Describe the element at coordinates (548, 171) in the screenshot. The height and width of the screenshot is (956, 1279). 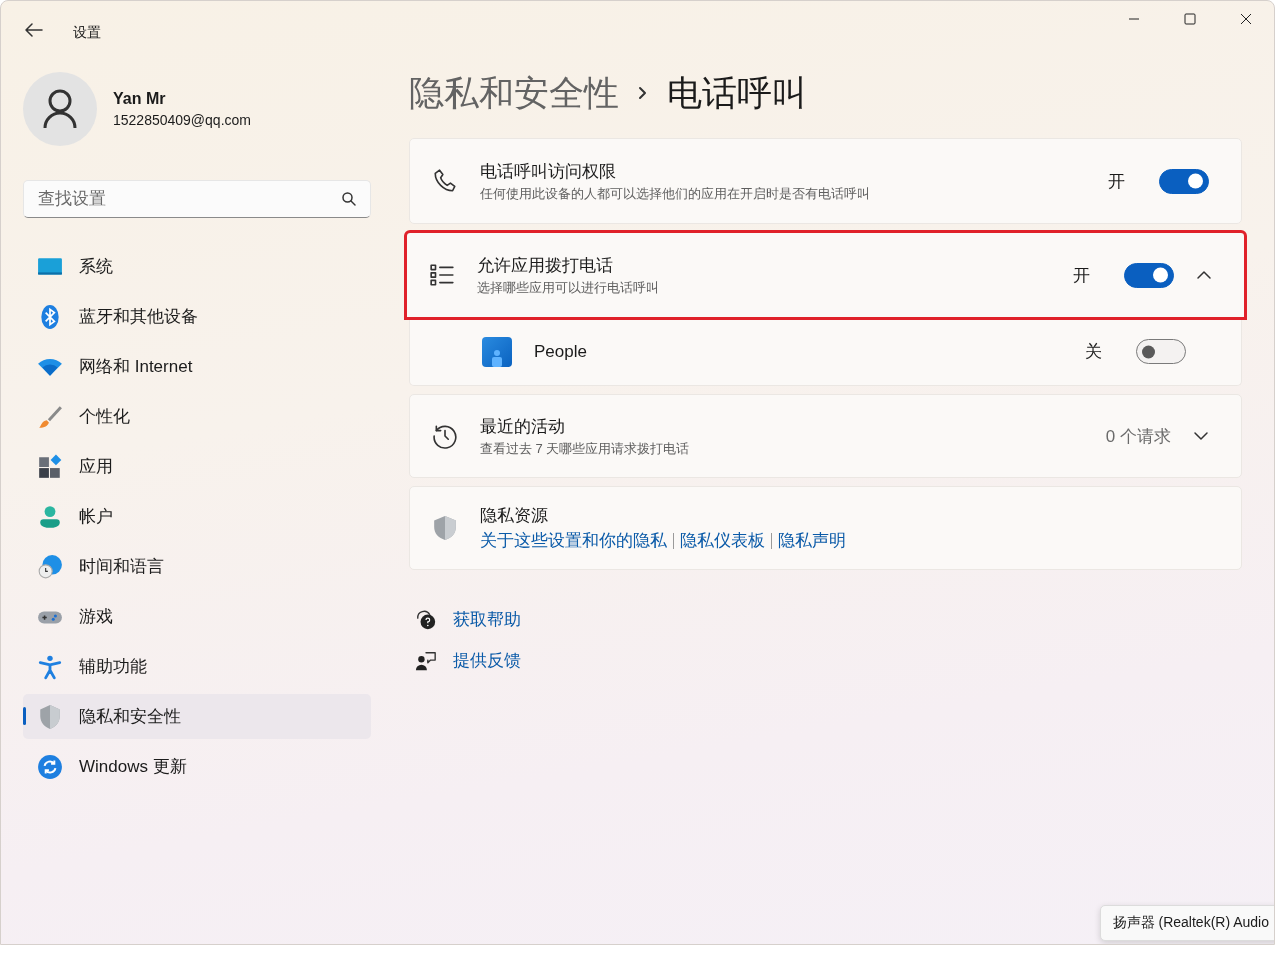
I see `setting-title: 电话呼叫访问权限` at that location.